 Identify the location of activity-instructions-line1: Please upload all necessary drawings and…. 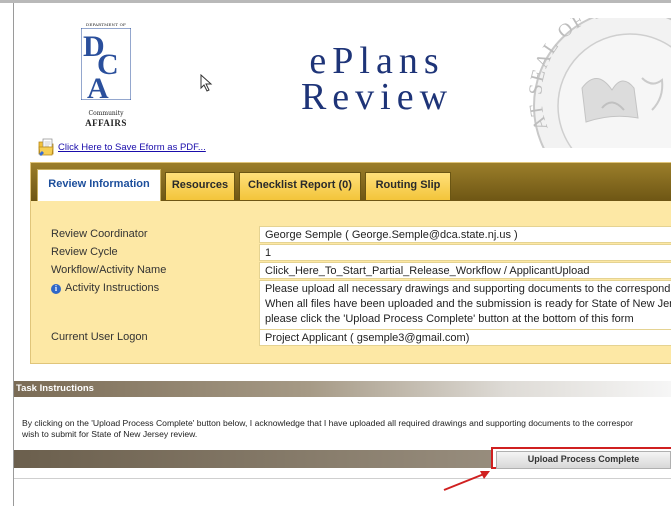
(468, 289).